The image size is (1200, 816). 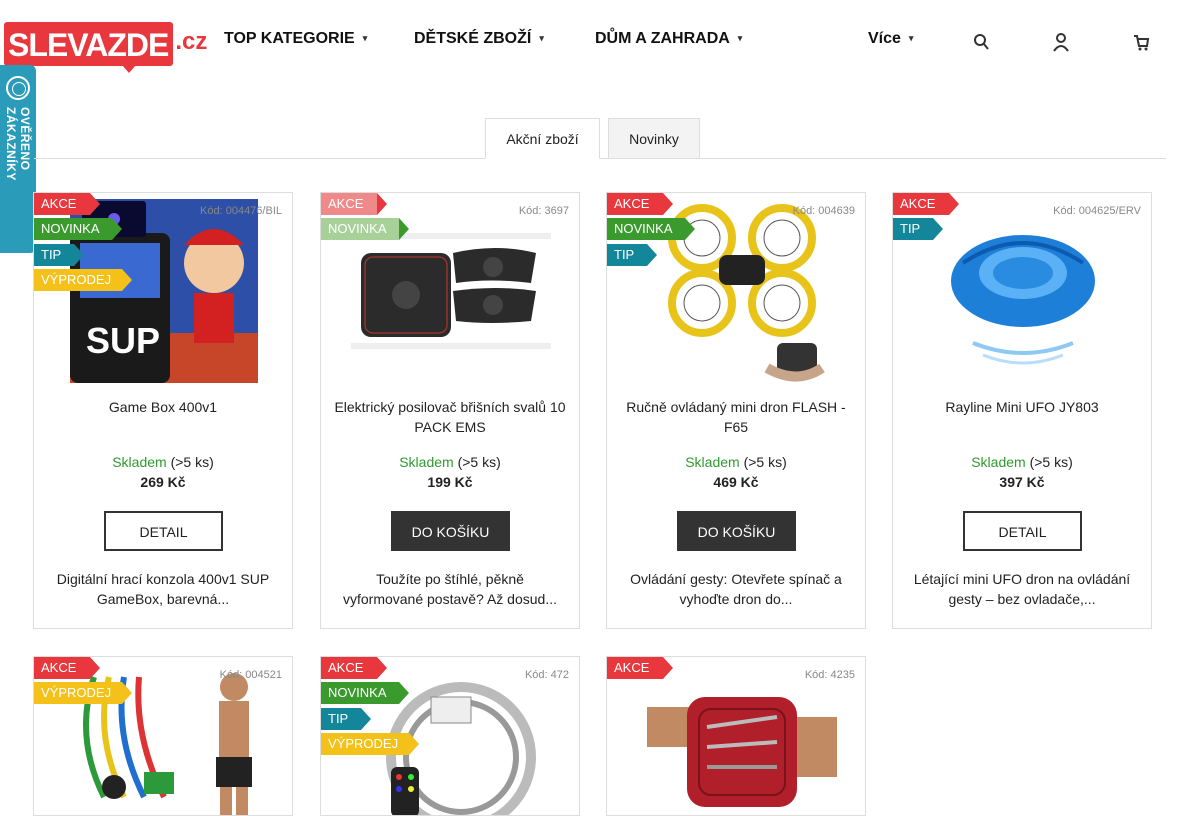 What do you see at coordinates (736, 736) in the screenshot?
I see `product-card: AKCE Kód: 4235` at bounding box center [736, 736].